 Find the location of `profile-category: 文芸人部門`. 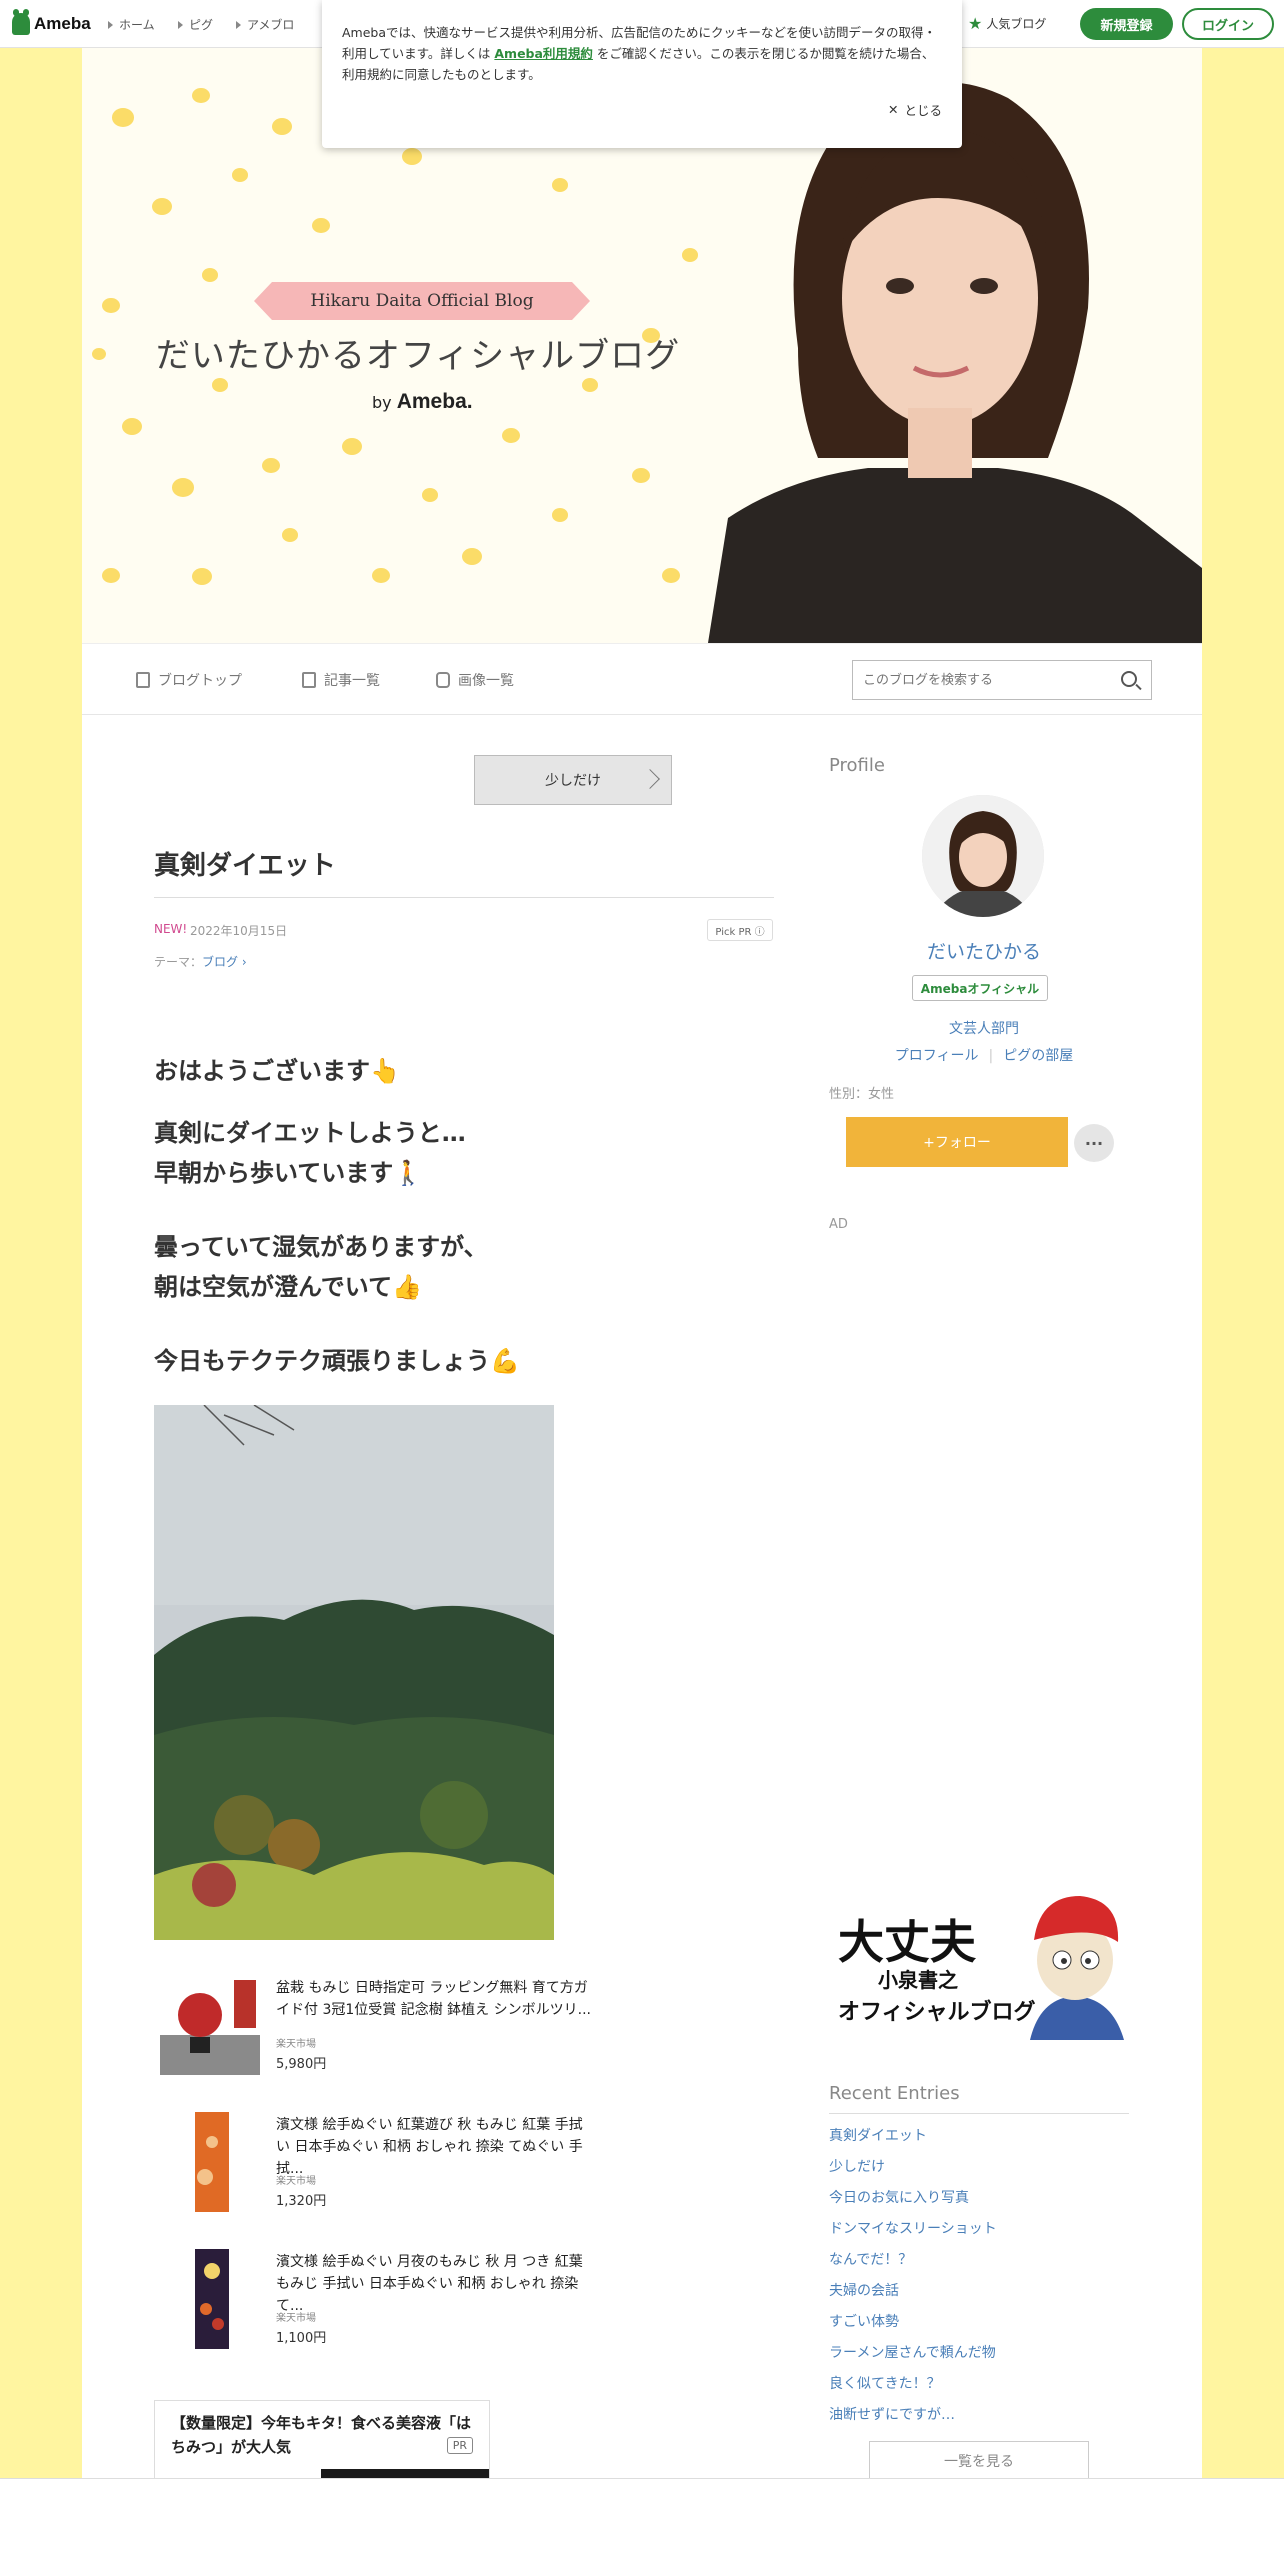

profile-category: 文芸人部門 is located at coordinates (984, 1028).